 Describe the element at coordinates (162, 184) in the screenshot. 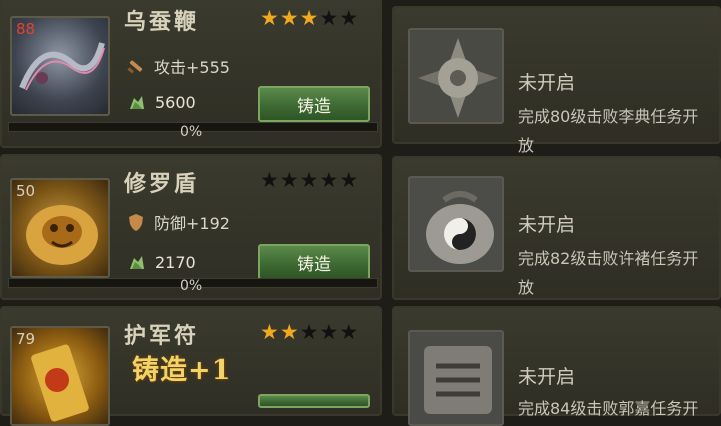

I see `equipment-name: 修罗盾` at that location.